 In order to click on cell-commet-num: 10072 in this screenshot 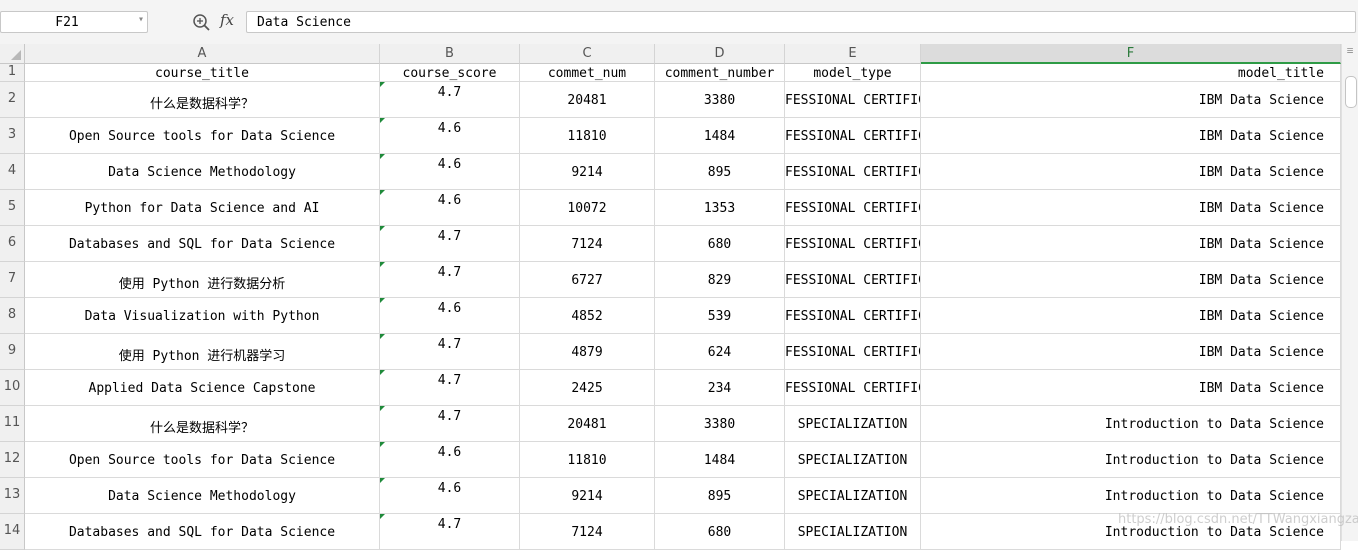, I will do `click(587, 208)`.